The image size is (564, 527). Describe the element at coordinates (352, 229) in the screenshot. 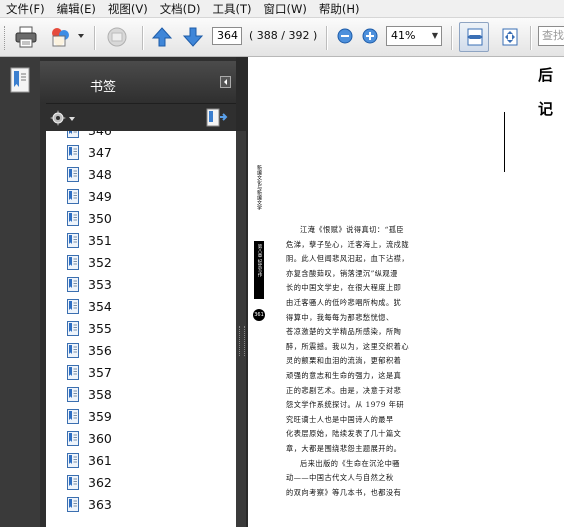

I see `body-text-line: 江淹《恨赋》说得真切：“孤臣` at that location.